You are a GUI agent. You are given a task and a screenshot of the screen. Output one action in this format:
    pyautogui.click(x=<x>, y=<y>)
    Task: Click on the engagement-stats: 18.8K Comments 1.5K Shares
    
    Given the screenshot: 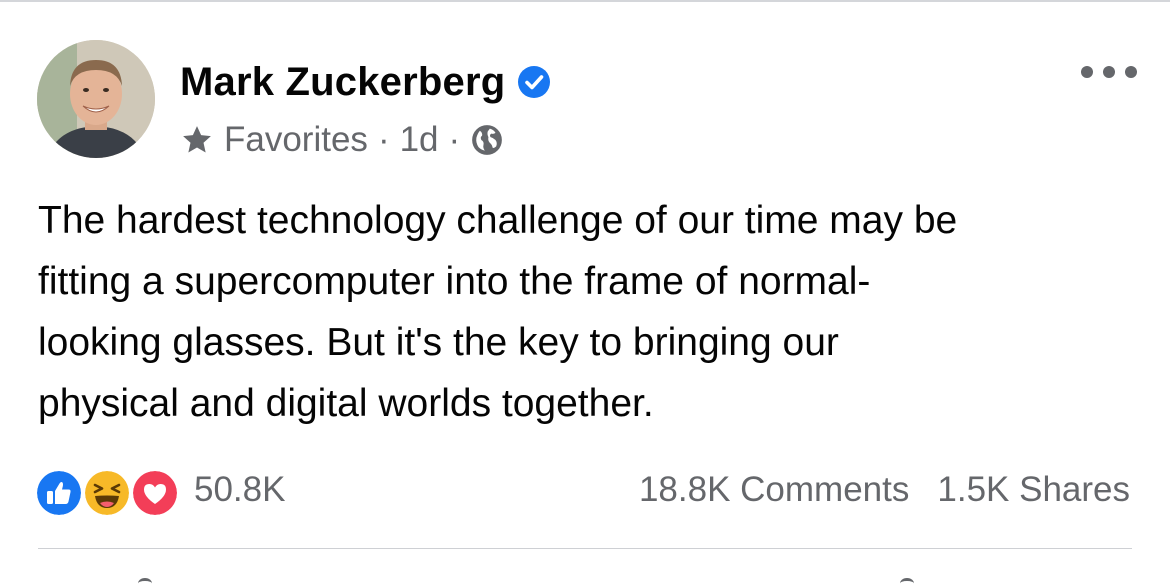 What is the action you would take?
    pyautogui.click(x=884, y=490)
    